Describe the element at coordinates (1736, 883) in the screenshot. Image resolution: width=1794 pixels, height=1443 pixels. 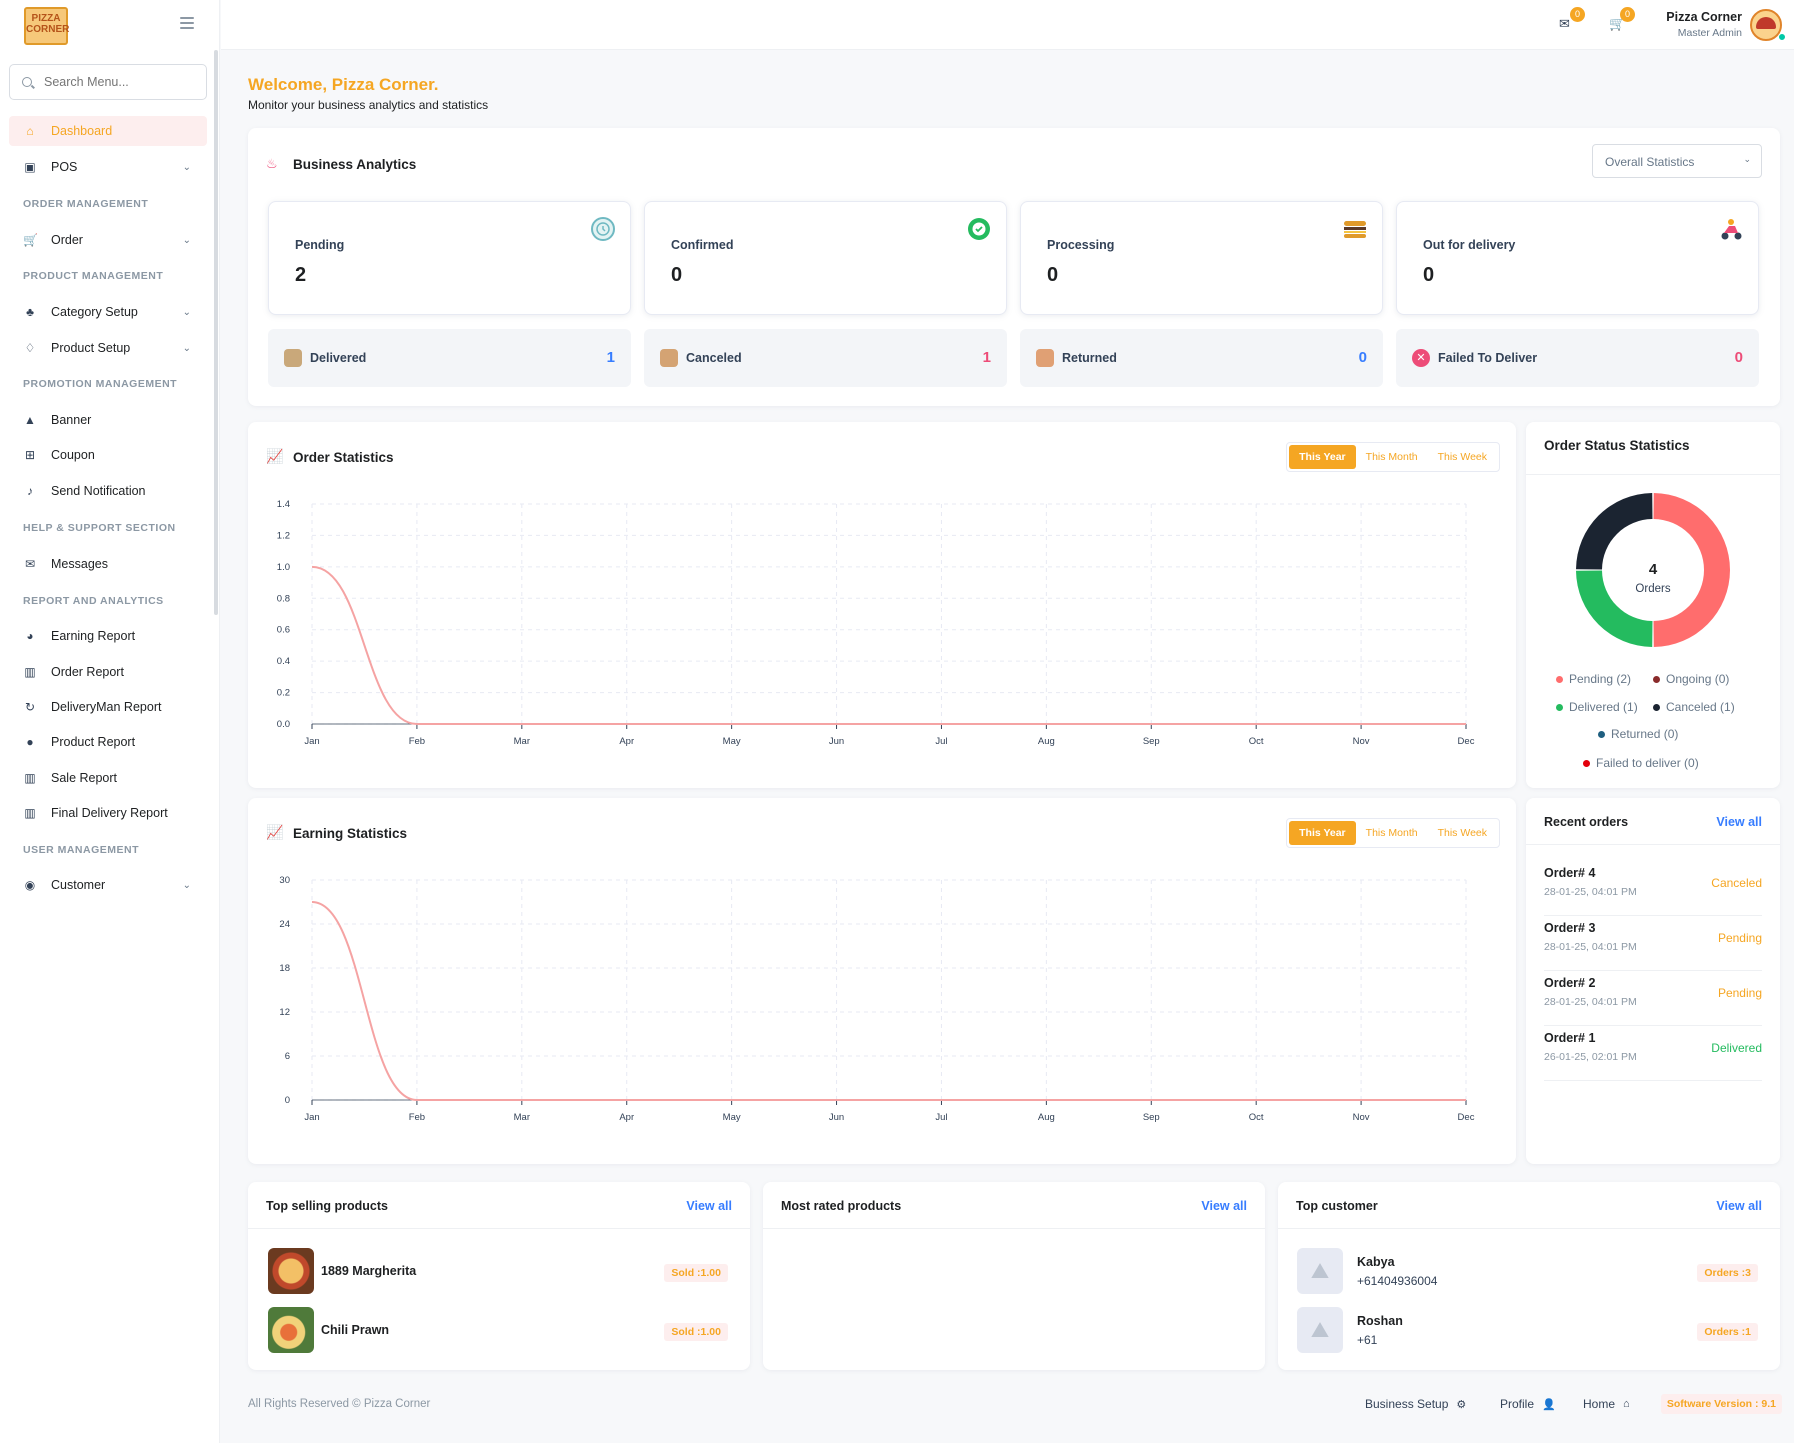
I see `order-status: Canceled` at that location.